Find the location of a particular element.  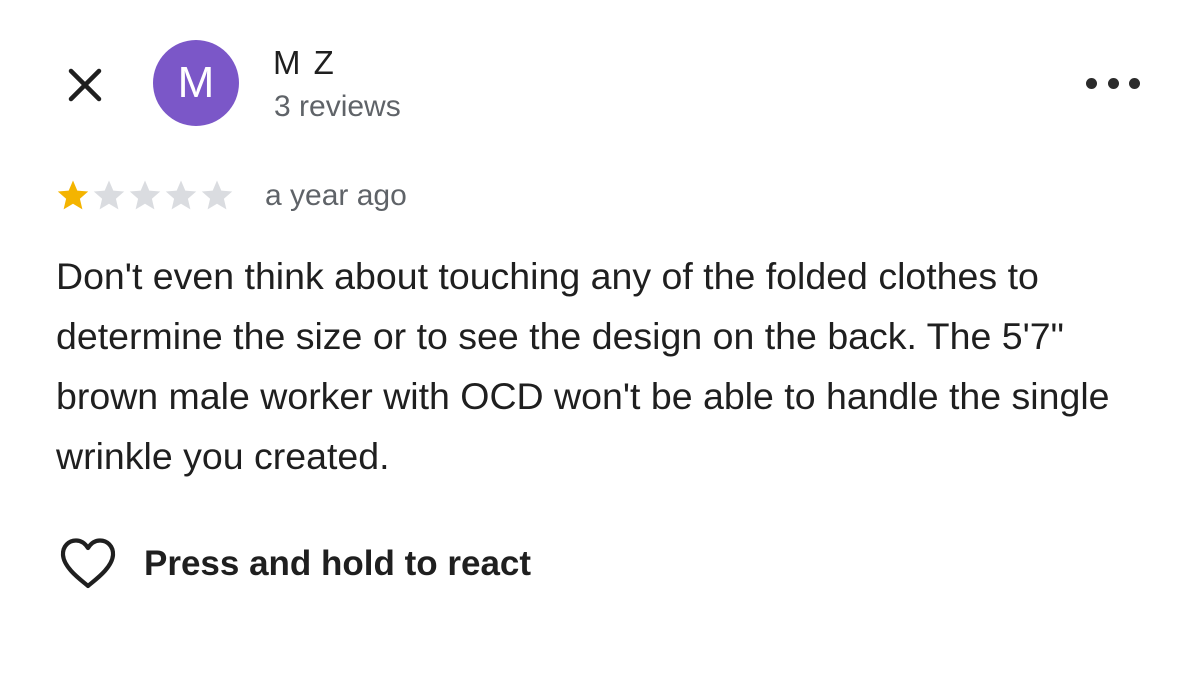

avatar-letter: M is located at coordinates (196, 82).